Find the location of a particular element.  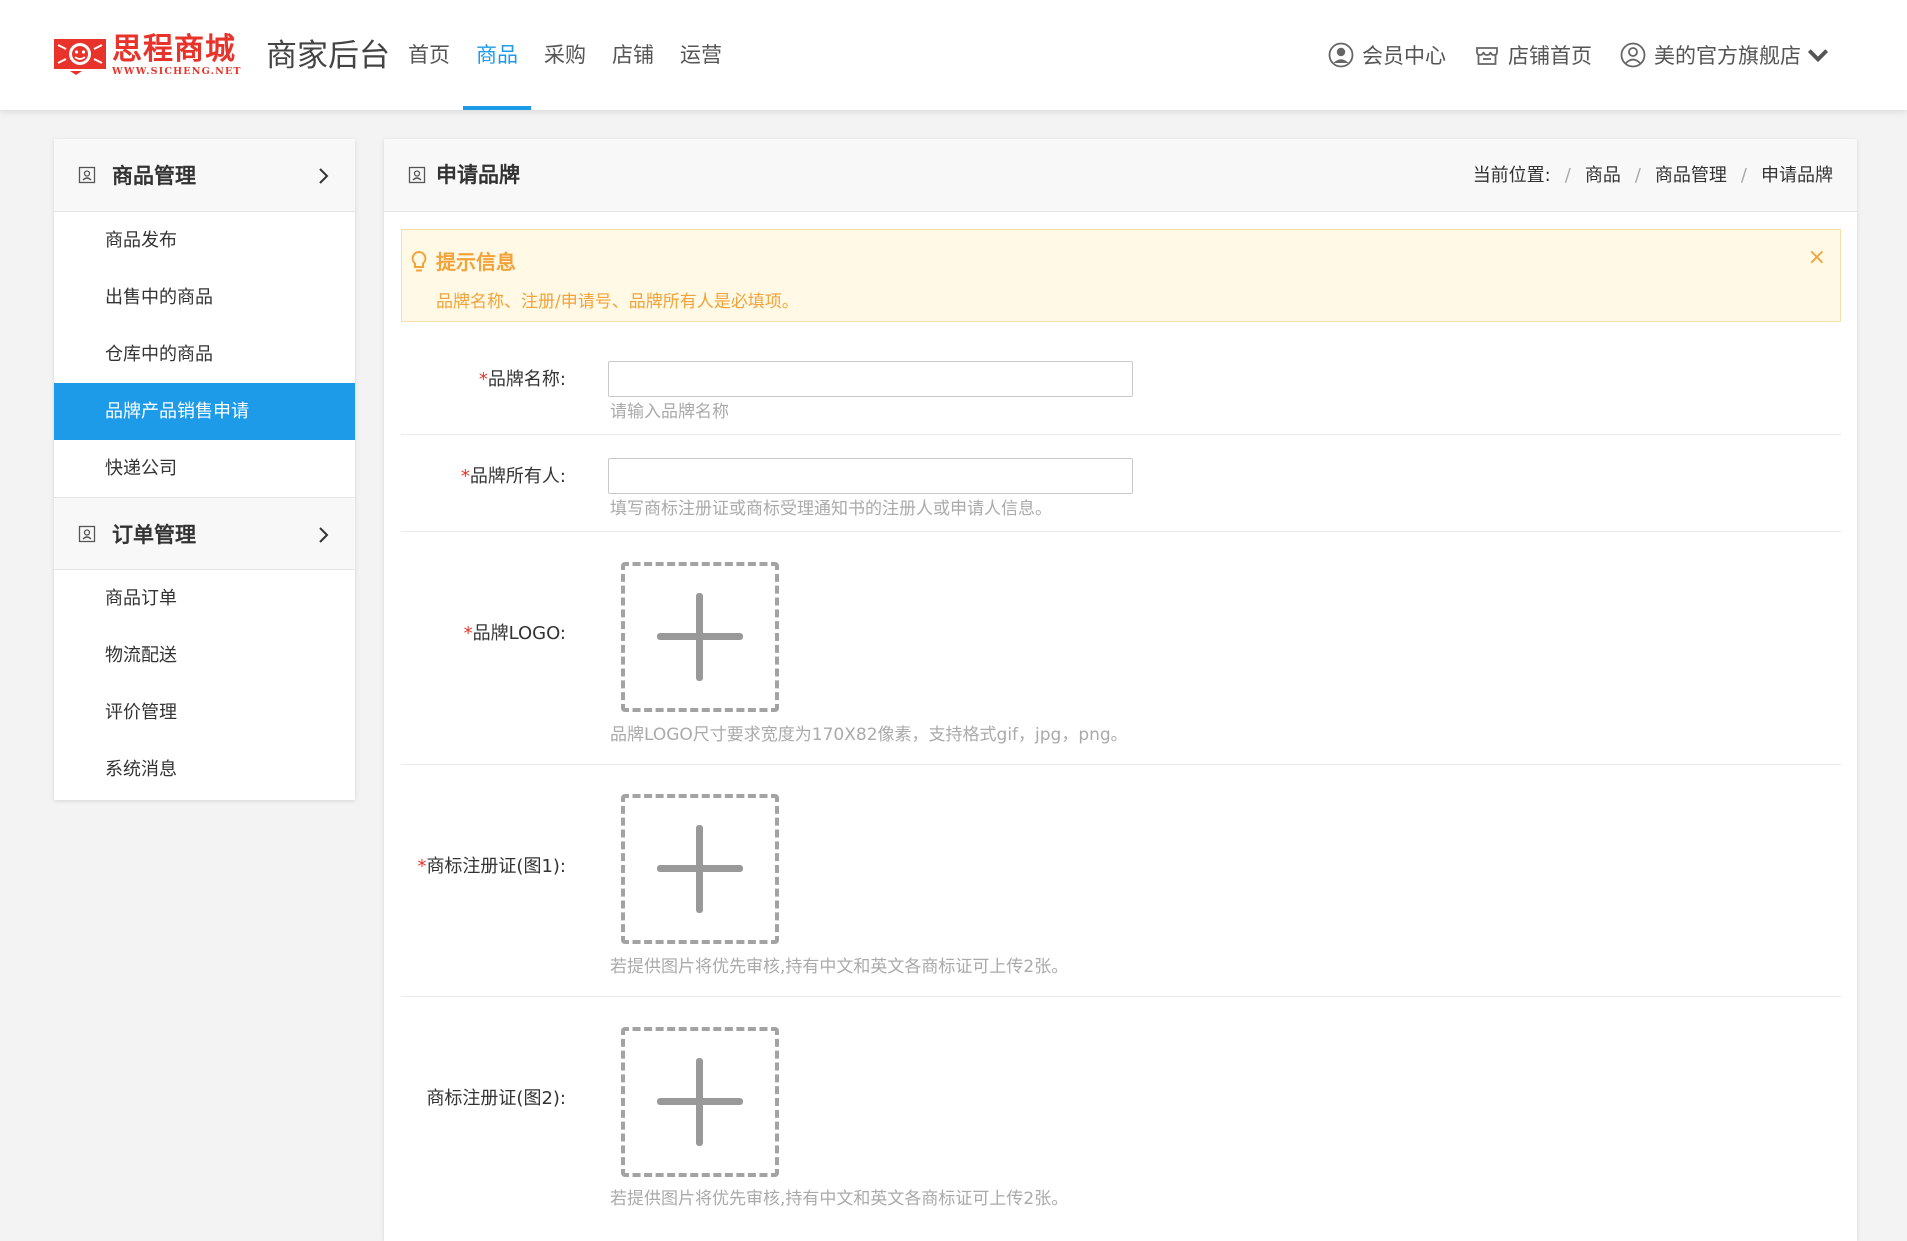

main-nav: 首页 商品 采购 店铺 运营 is located at coordinates (565, 55).